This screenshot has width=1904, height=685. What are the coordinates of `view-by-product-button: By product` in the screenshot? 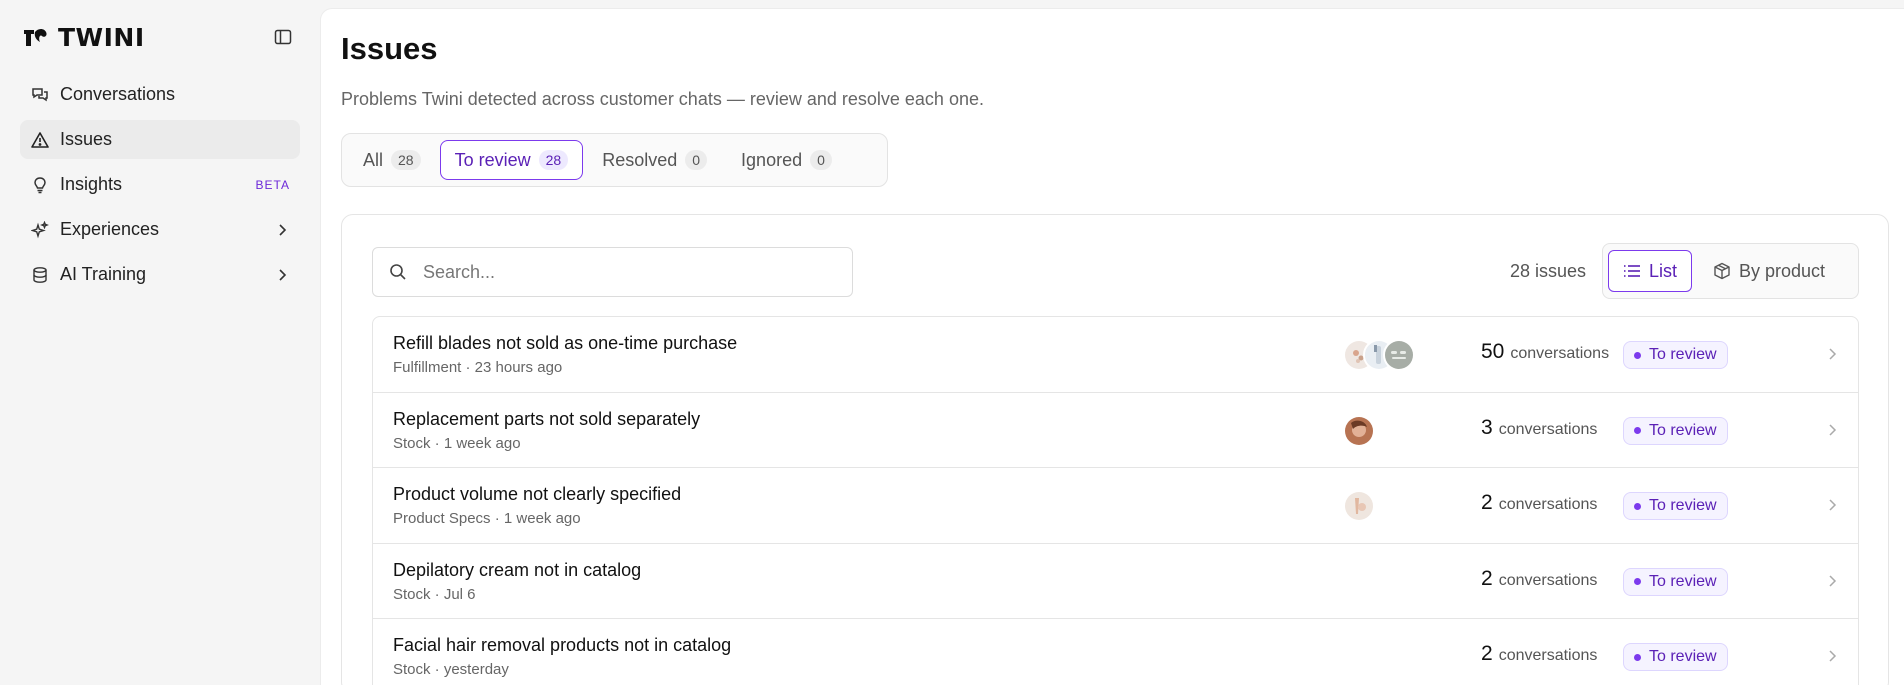 It's located at (1769, 271).